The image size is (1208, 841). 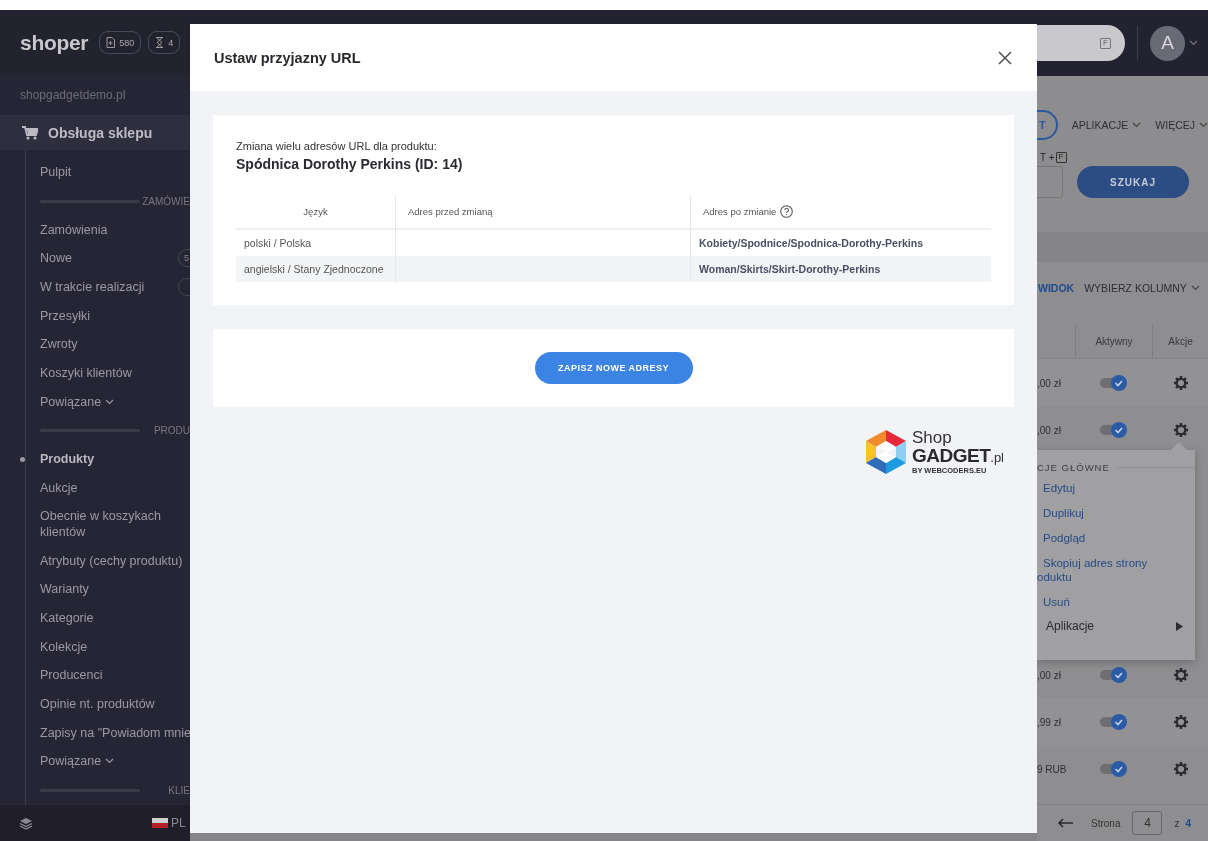 I want to click on language-label: PL, so click(x=178, y=823).